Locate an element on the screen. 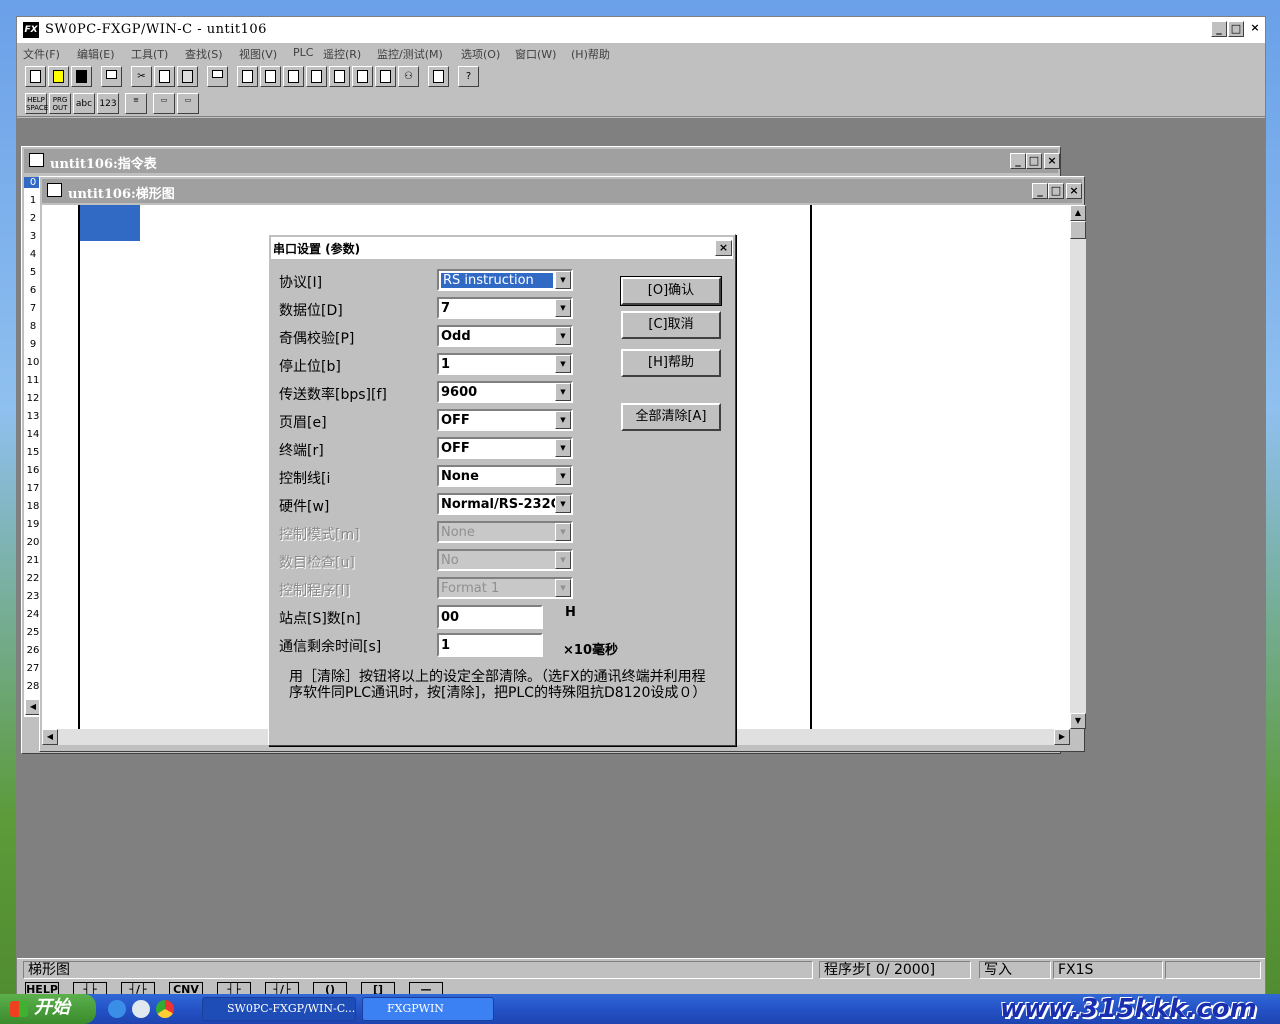 This screenshot has height=1024, width=1280. prg-out-button: PRG OUT is located at coordinates (60, 103).